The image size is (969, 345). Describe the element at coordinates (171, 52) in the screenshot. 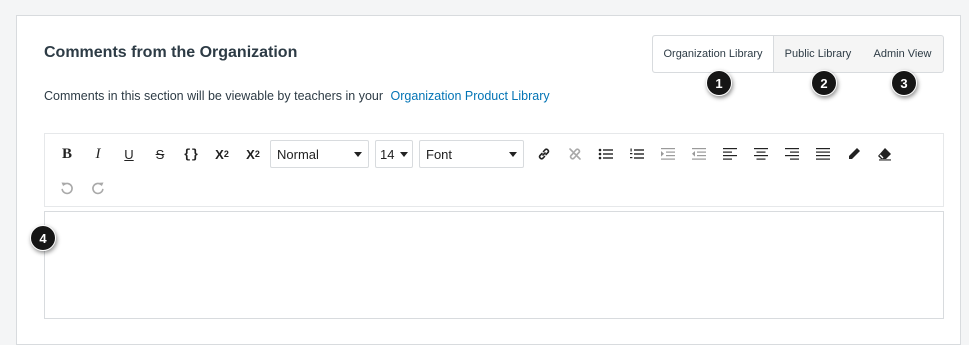

I see `section-title: Comments from the Organization` at that location.